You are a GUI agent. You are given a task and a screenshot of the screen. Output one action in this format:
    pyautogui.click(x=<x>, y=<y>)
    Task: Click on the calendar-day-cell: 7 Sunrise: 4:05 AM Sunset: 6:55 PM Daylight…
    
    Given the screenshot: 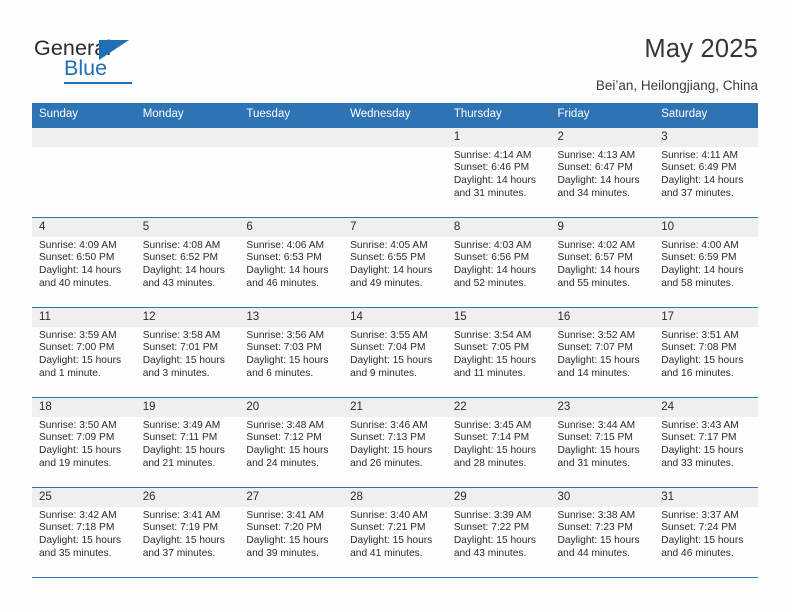 What is the action you would take?
    pyautogui.click(x=395, y=261)
    